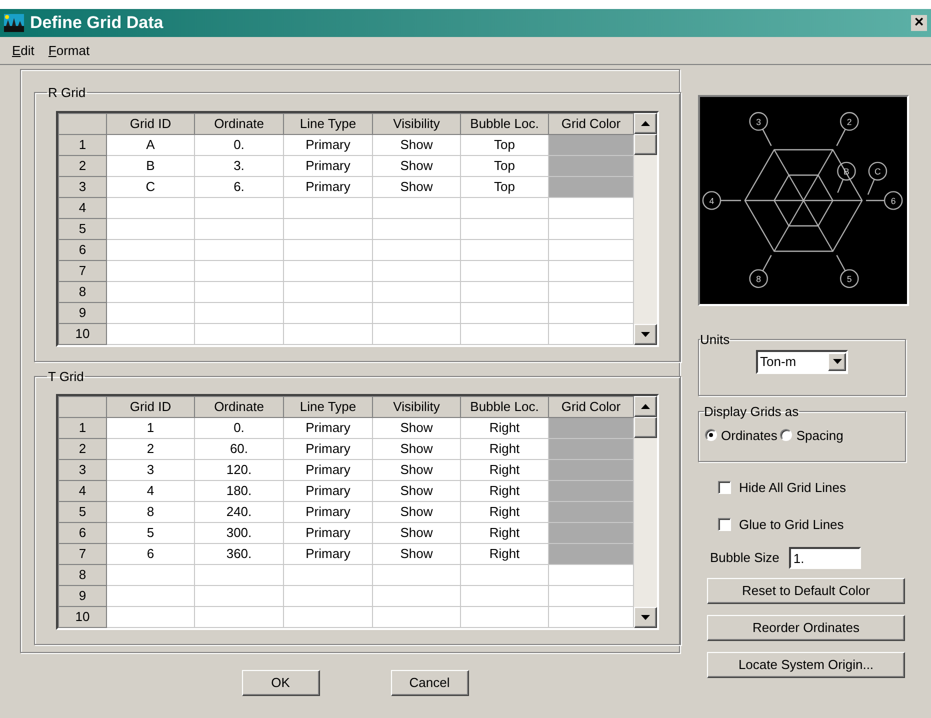  I want to click on dialog-button: OK, so click(281, 683).